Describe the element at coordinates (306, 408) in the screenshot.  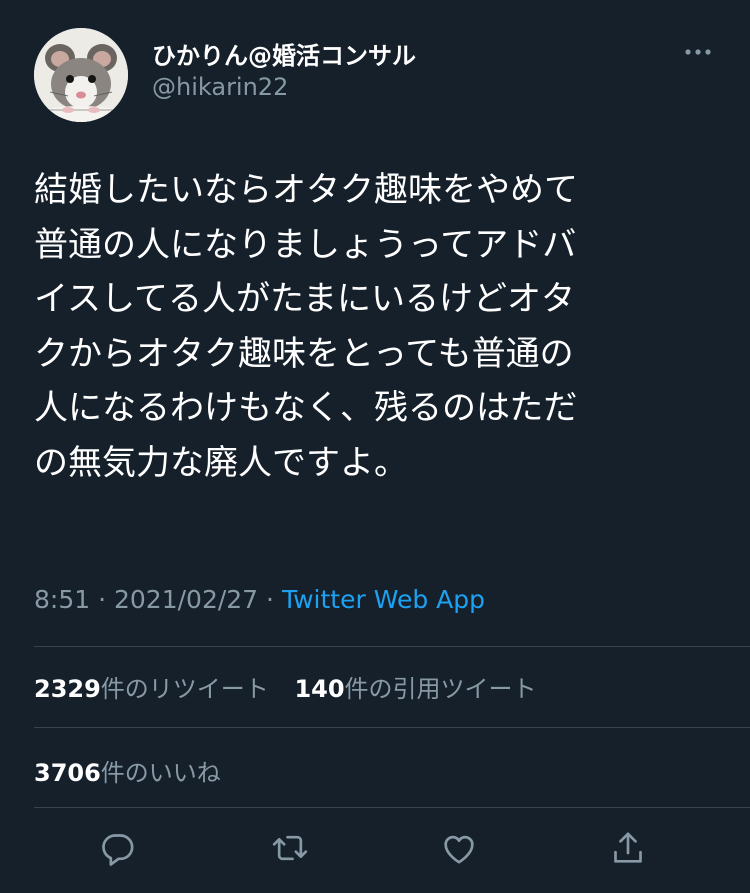
I see `tweet-text-line: 人になるわけもなく、残るのはただ` at that location.